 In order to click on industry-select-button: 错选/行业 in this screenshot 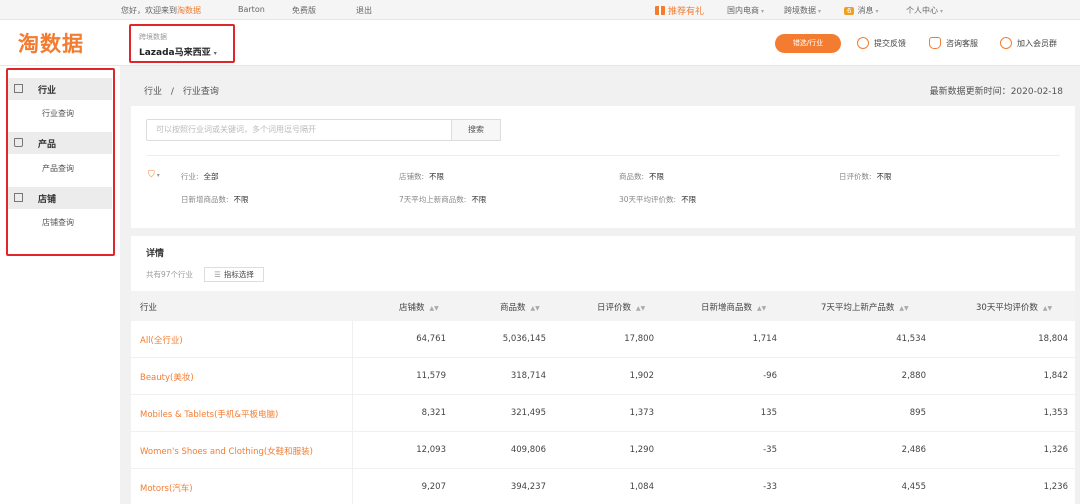, I will do `click(808, 43)`.